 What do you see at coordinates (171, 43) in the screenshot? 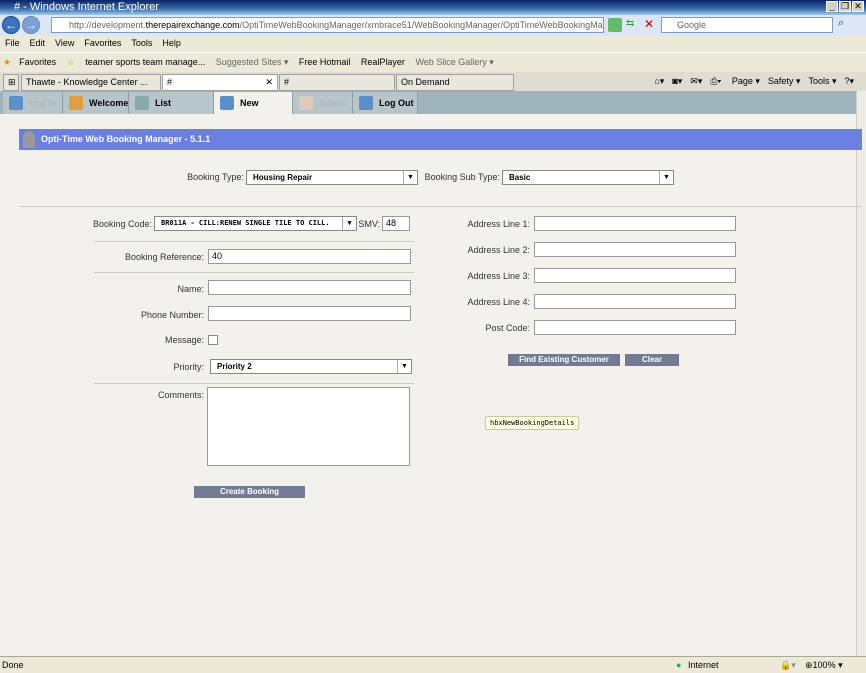
I see `menu-help: Help` at bounding box center [171, 43].